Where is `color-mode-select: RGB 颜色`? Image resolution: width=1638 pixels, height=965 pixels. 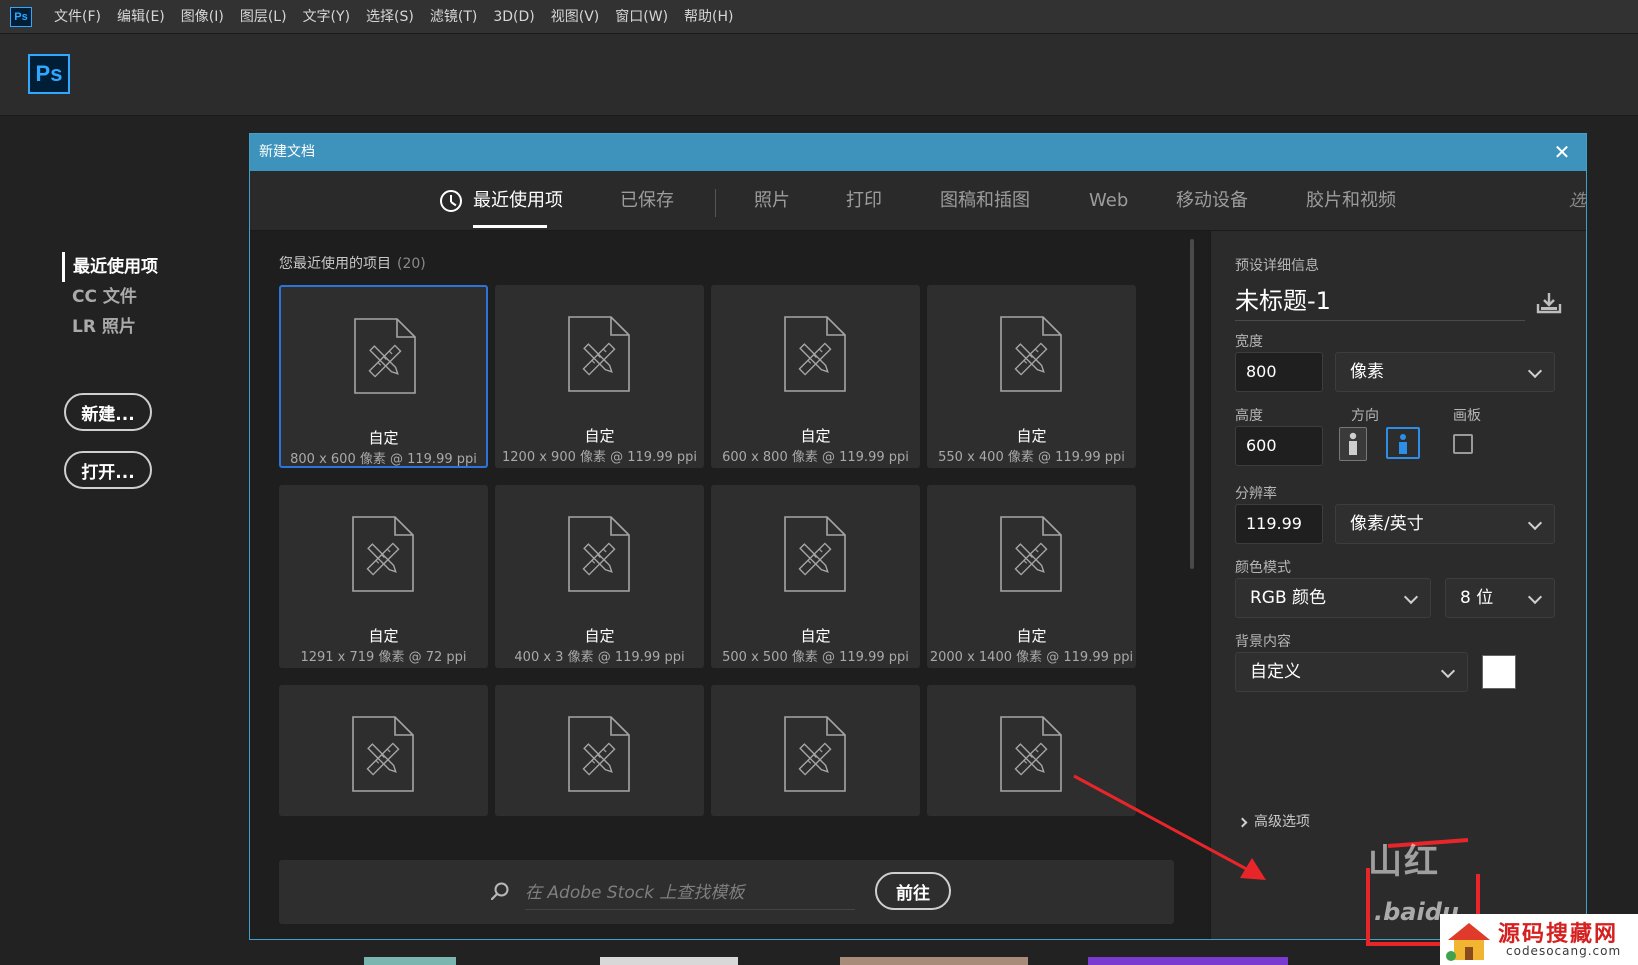 color-mode-select: RGB 颜色 is located at coordinates (1333, 598).